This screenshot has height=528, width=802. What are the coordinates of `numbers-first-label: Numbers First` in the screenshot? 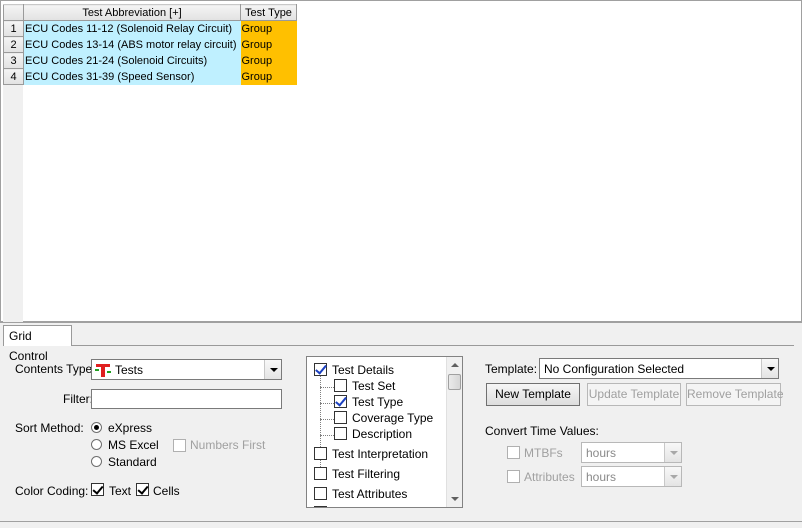 It's located at (228, 445).